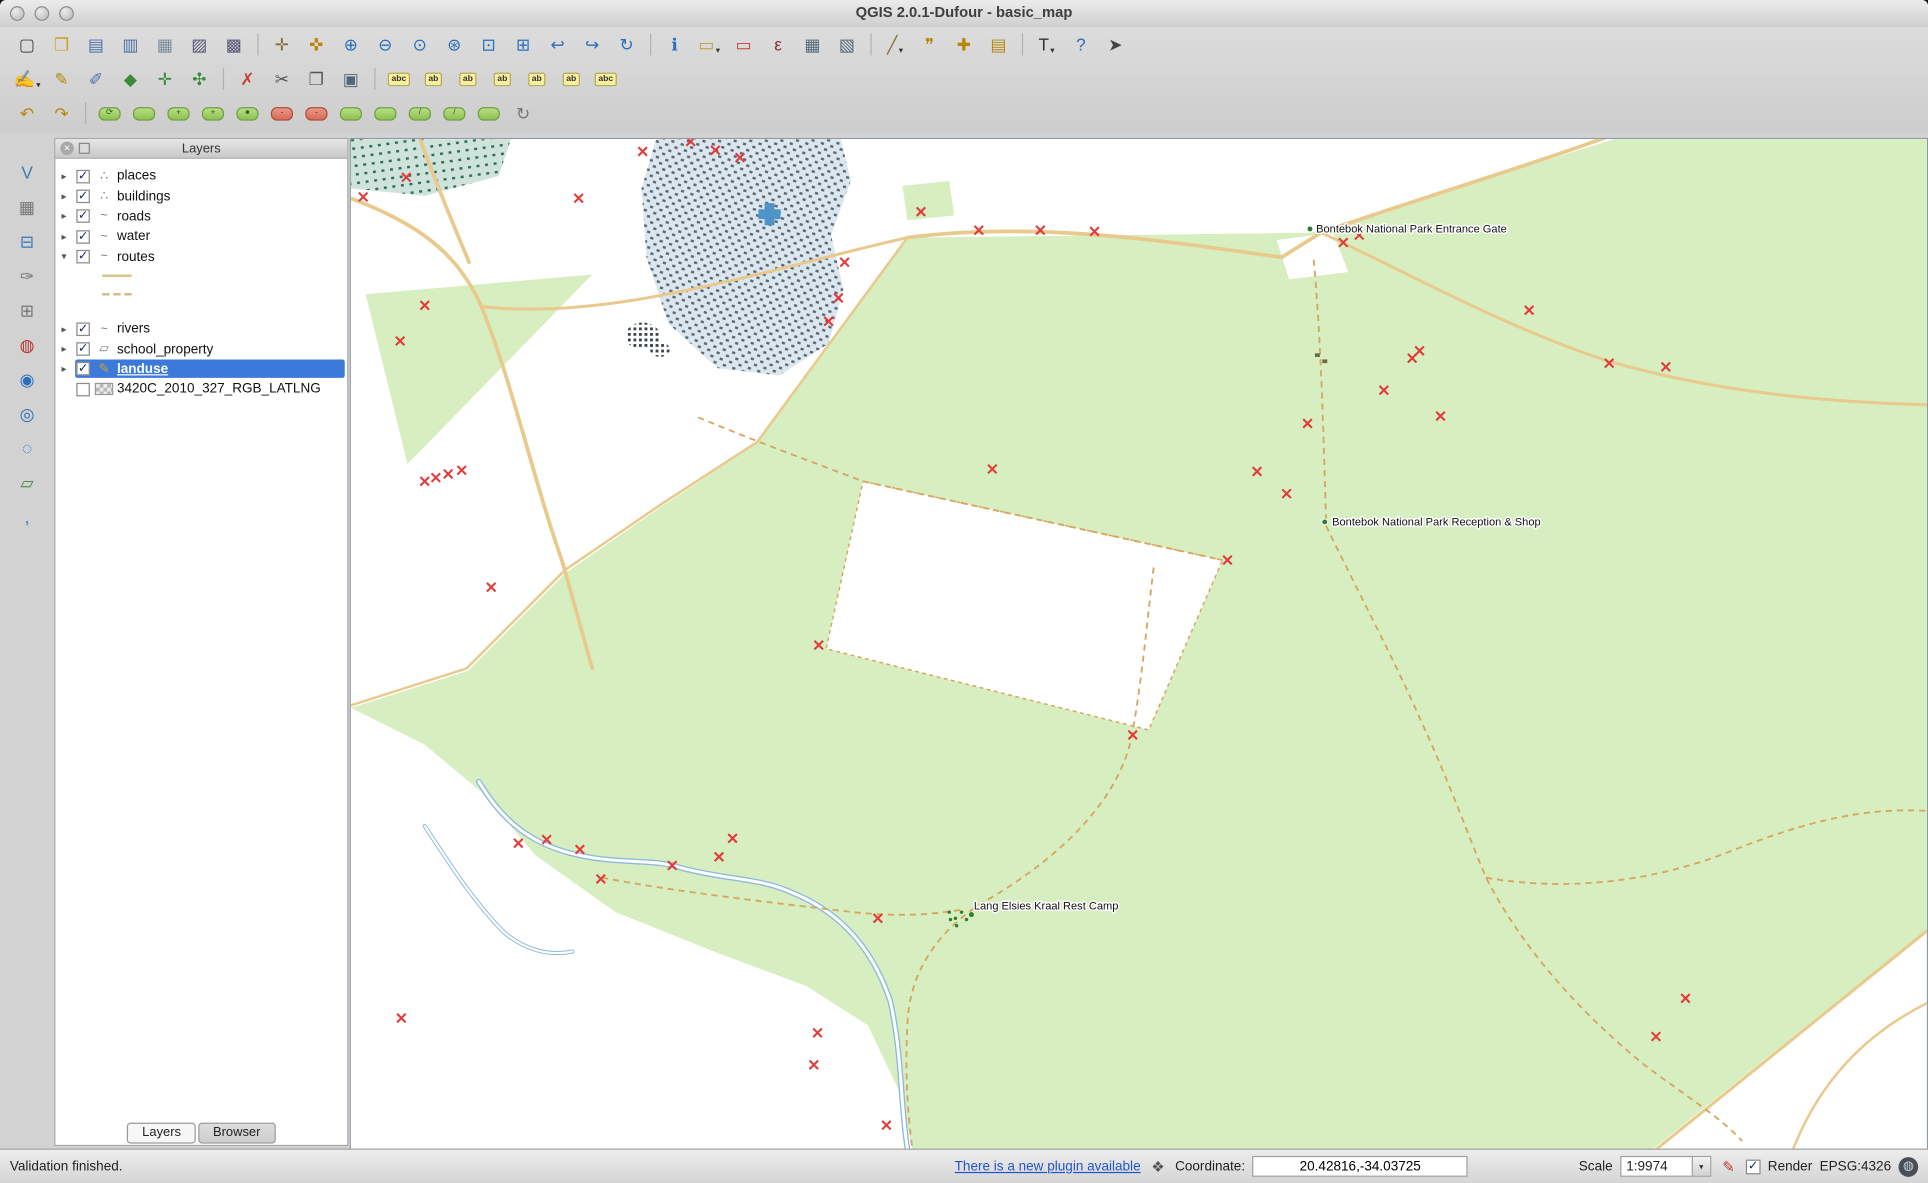 This screenshot has height=1183, width=1928. I want to click on pin-labels-button: ab, so click(433, 79).